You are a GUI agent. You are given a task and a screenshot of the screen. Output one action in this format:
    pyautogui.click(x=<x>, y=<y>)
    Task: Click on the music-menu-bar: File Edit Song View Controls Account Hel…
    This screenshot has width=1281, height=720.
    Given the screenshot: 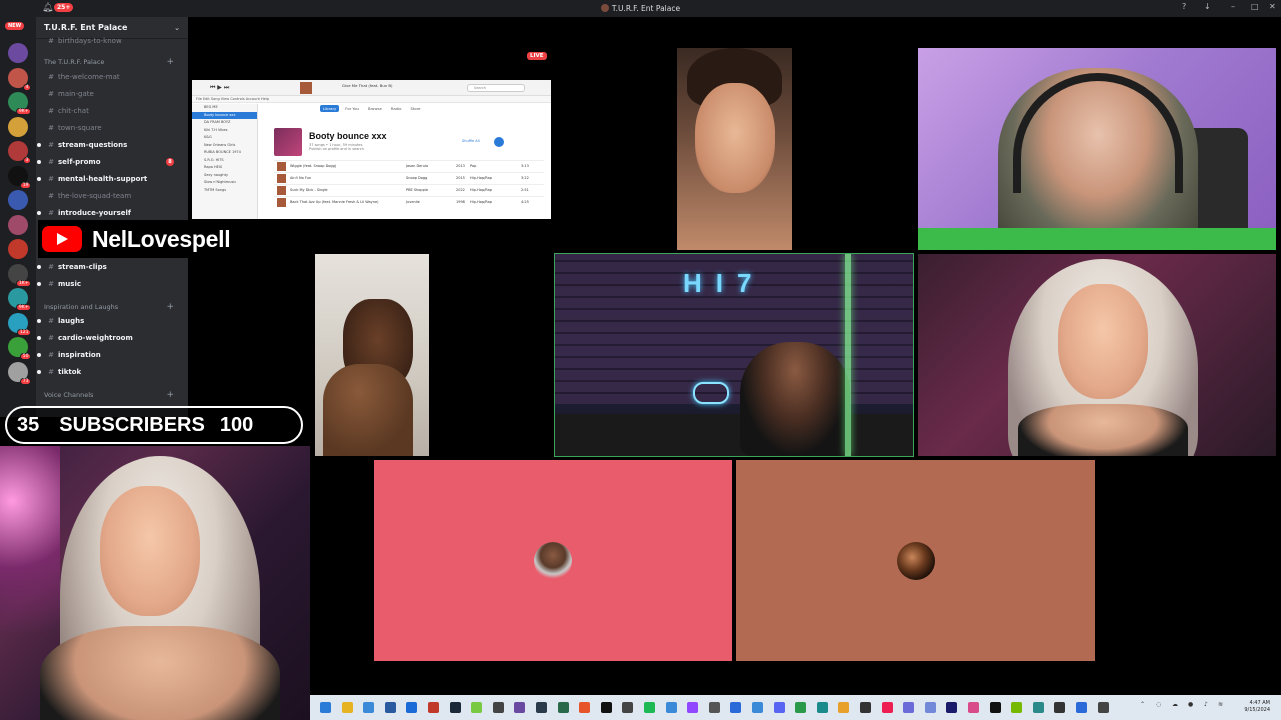 What is the action you would take?
    pyautogui.click(x=371, y=99)
    